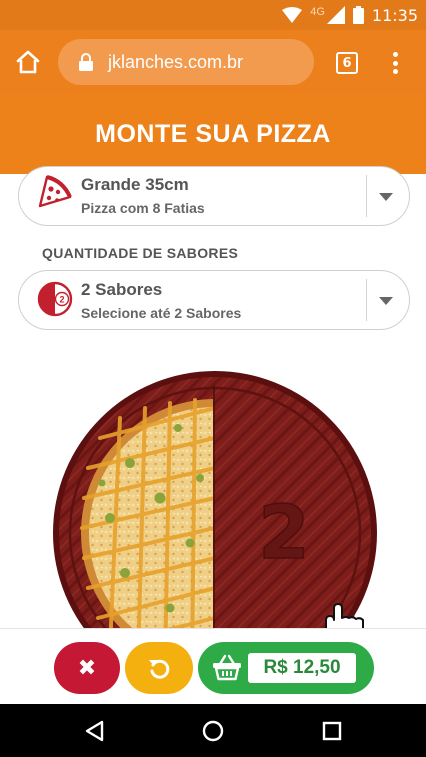  Describe the element at coordinates (292, 15) in the screenshot. I see `wifi-icon` at that location.